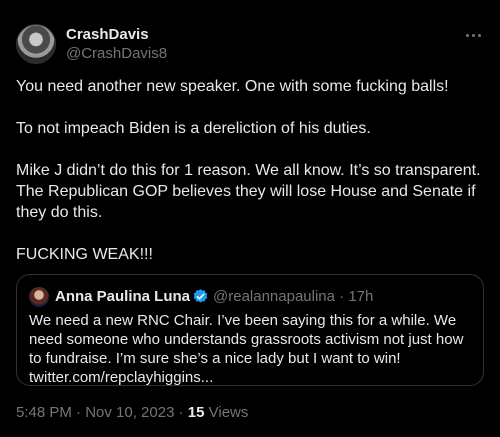  What do you see at coordinates (473, 35) in the screenshot?
I see `more-icon` at bounding box center [473, 35].